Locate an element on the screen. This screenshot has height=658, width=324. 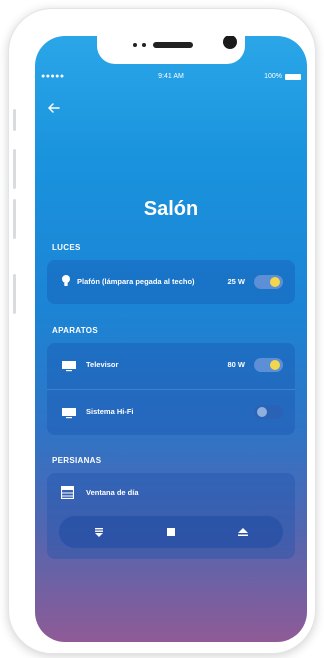
device-watts: 25 W is located at coordinates (236, 281).